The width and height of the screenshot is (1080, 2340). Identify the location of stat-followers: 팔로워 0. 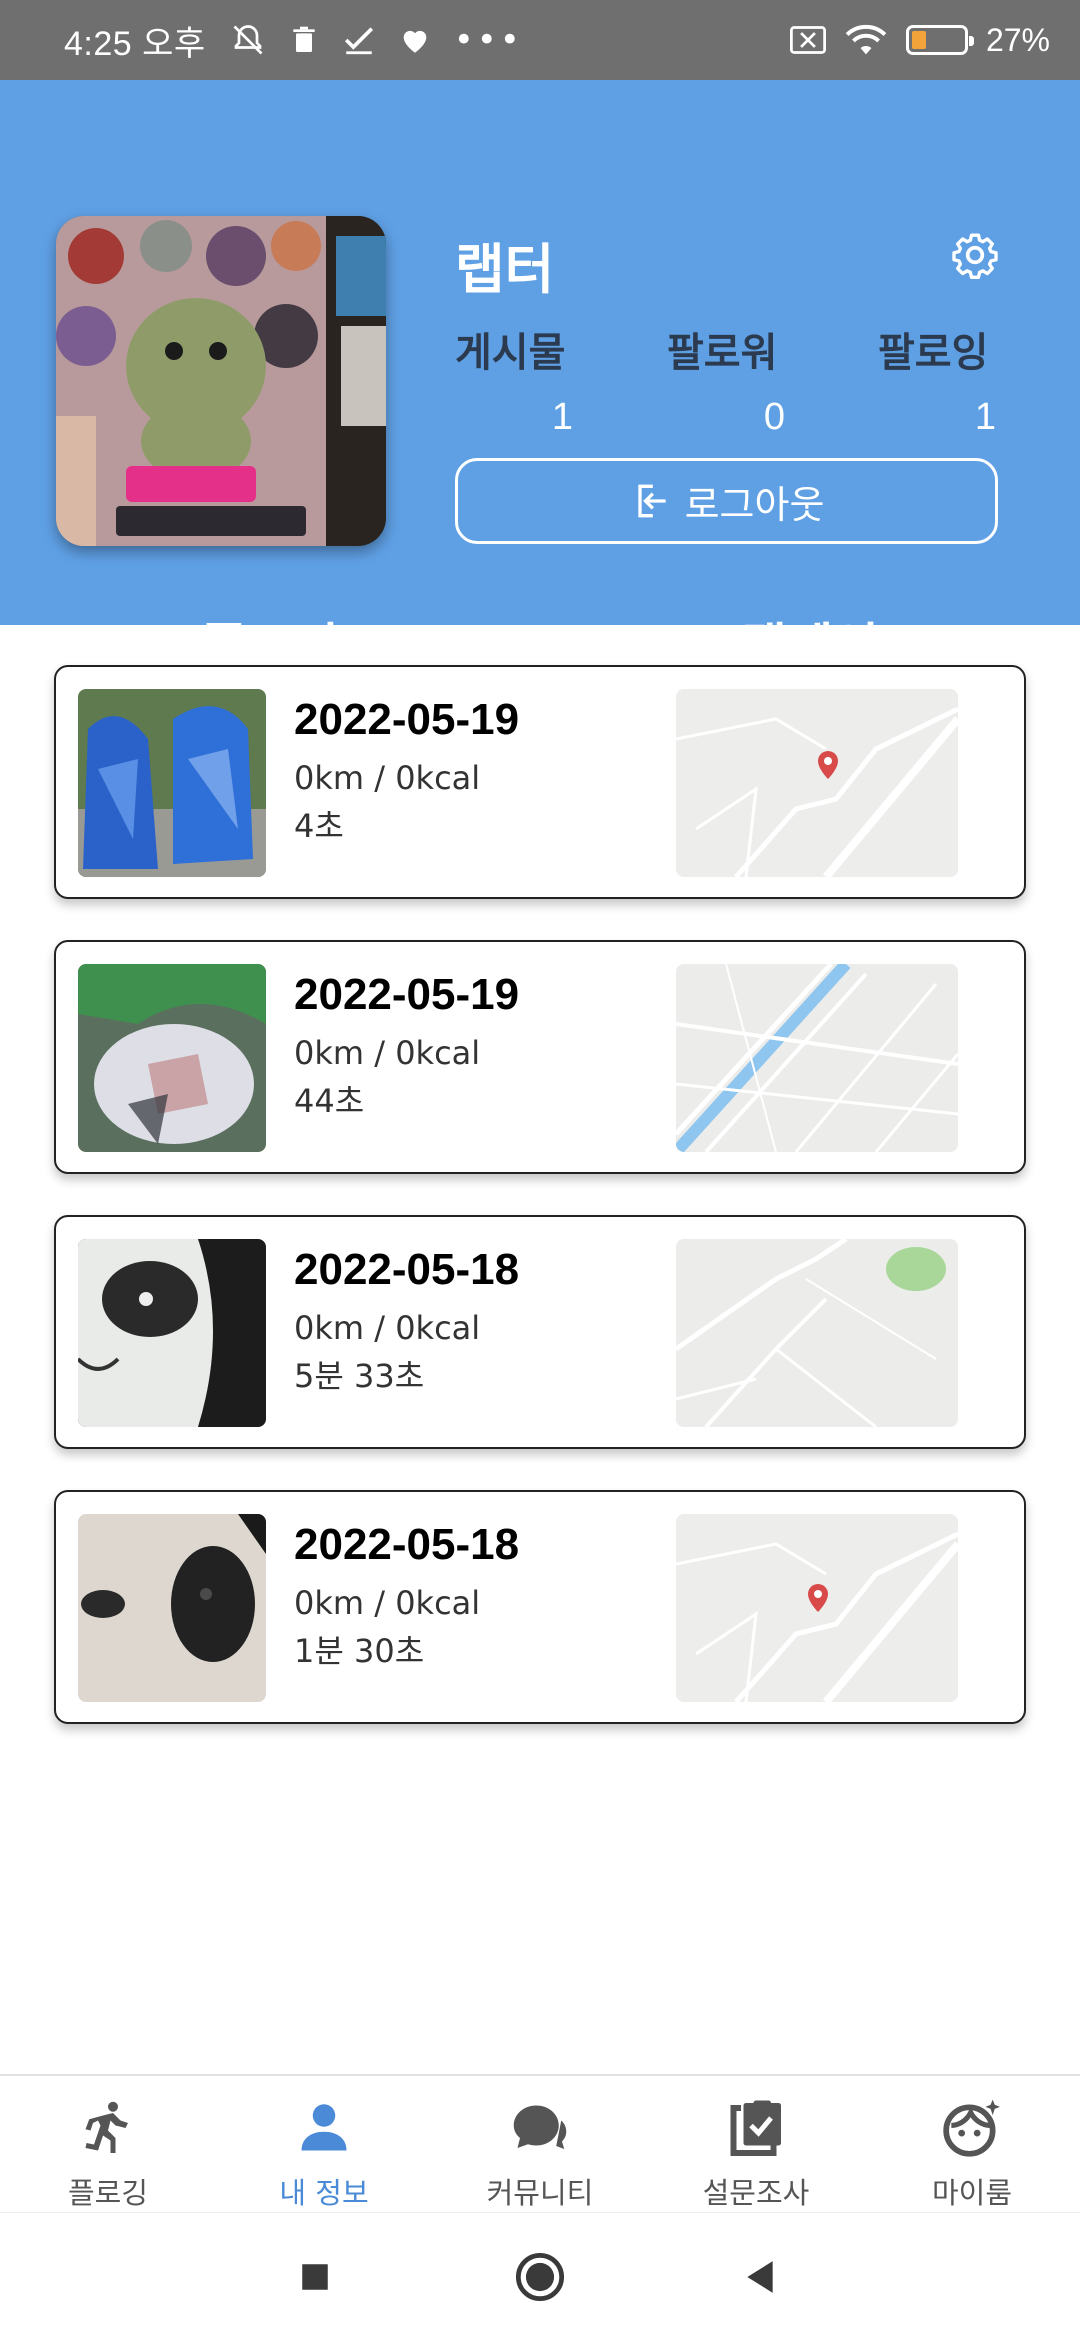
(737, 379).